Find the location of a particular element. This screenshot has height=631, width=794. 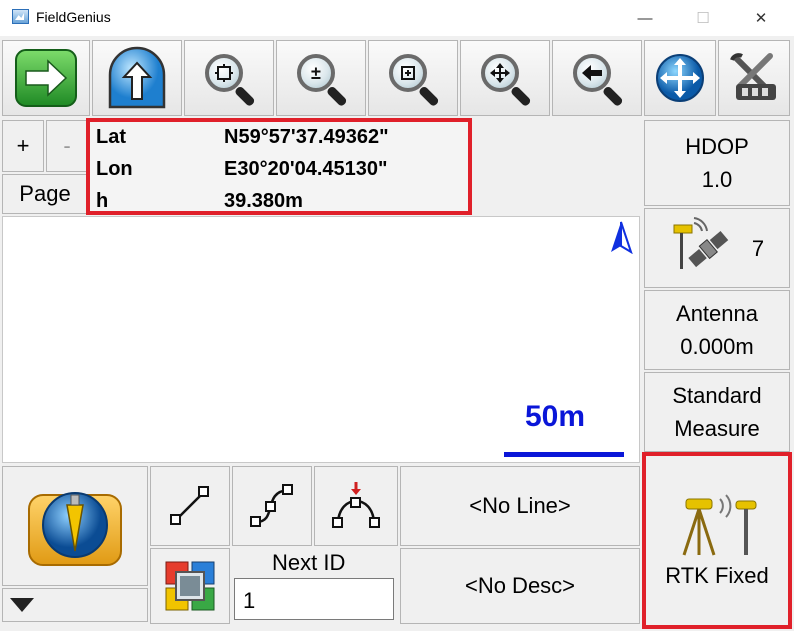

satellites-button: 7 is located at coordinates (717, 248).